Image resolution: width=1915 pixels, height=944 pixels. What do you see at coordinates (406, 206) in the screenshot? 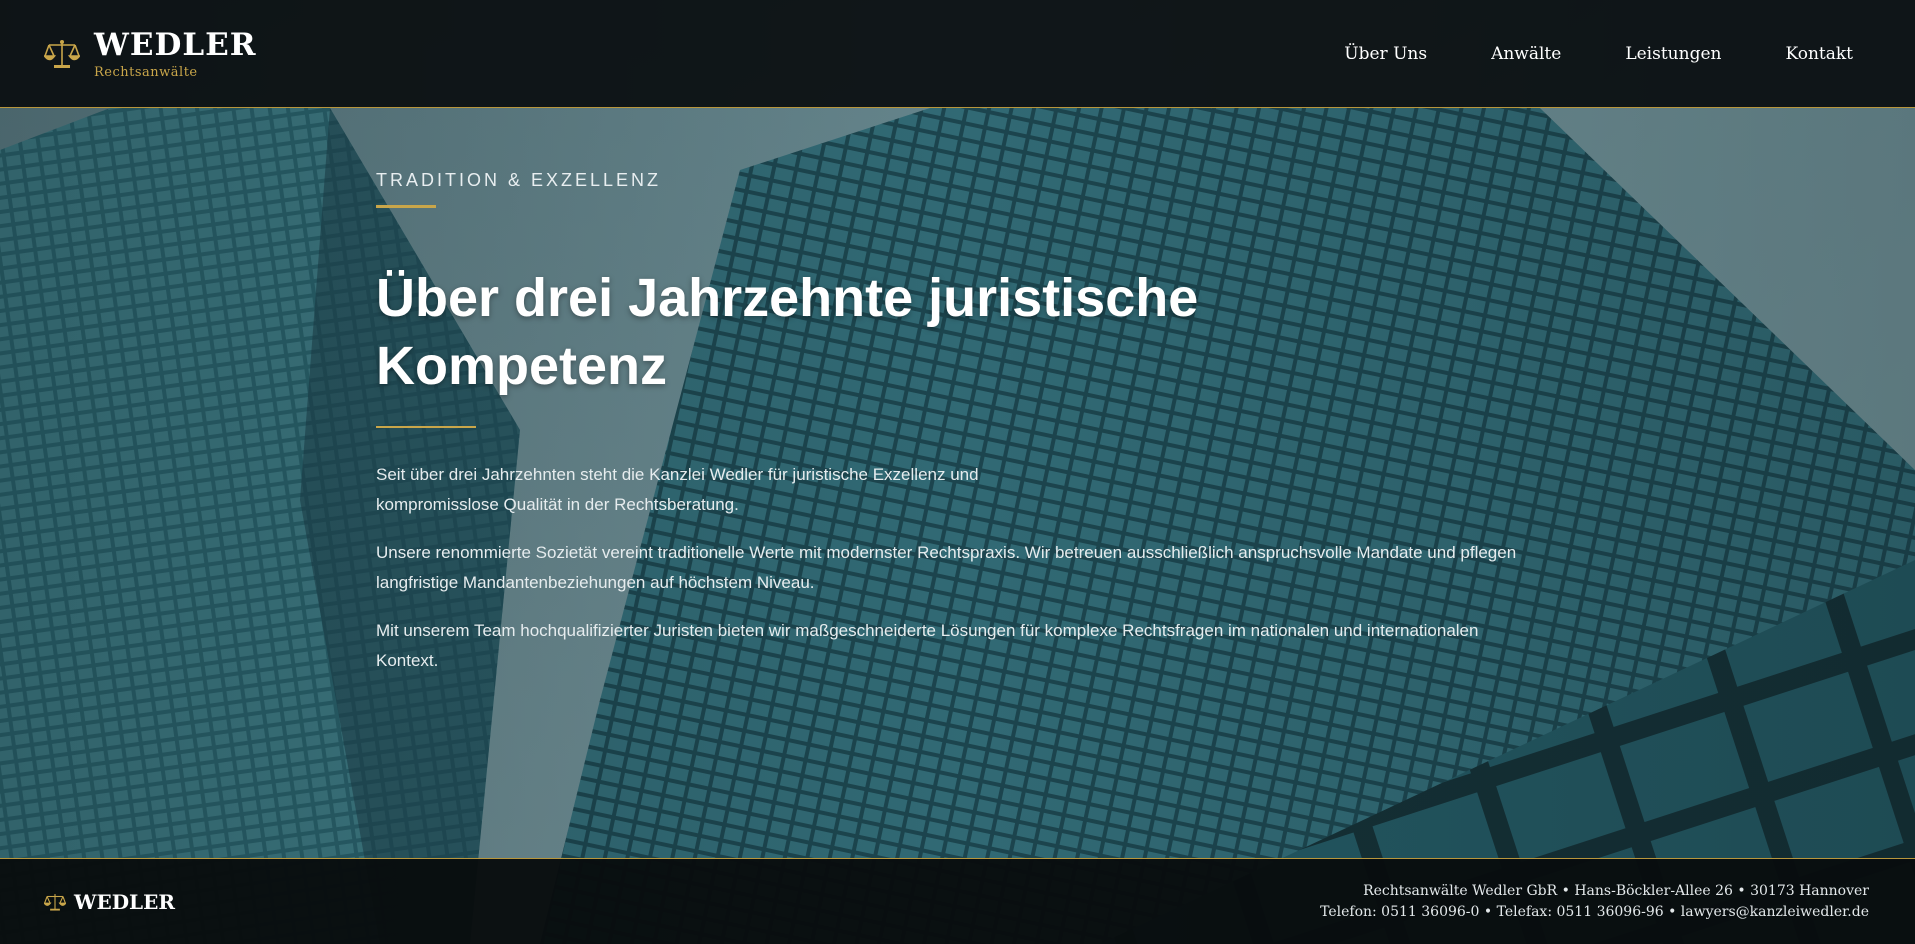
I see `kicker-divider` at bounding box center [406, 206].